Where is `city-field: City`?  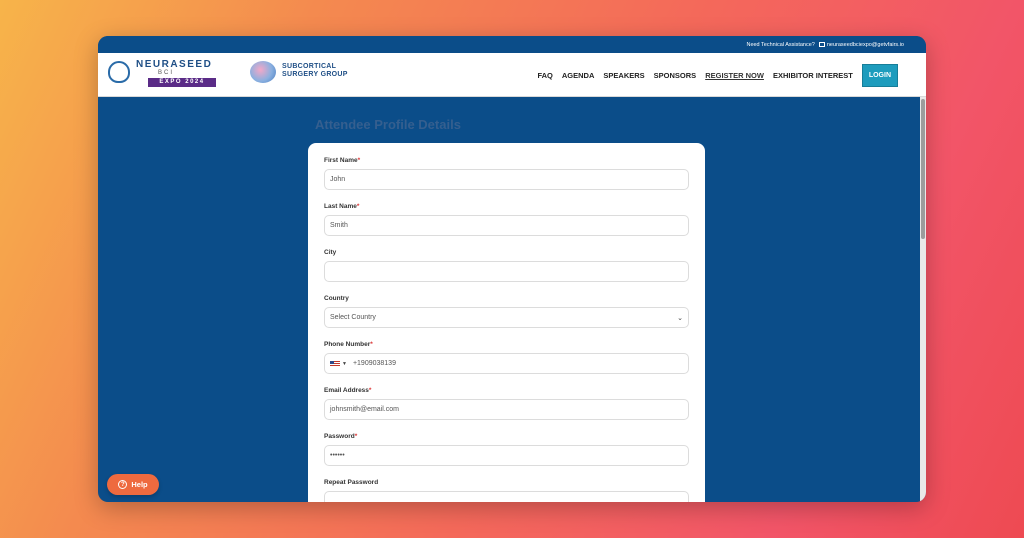 city-field: City is located at coordinates (506, 265).